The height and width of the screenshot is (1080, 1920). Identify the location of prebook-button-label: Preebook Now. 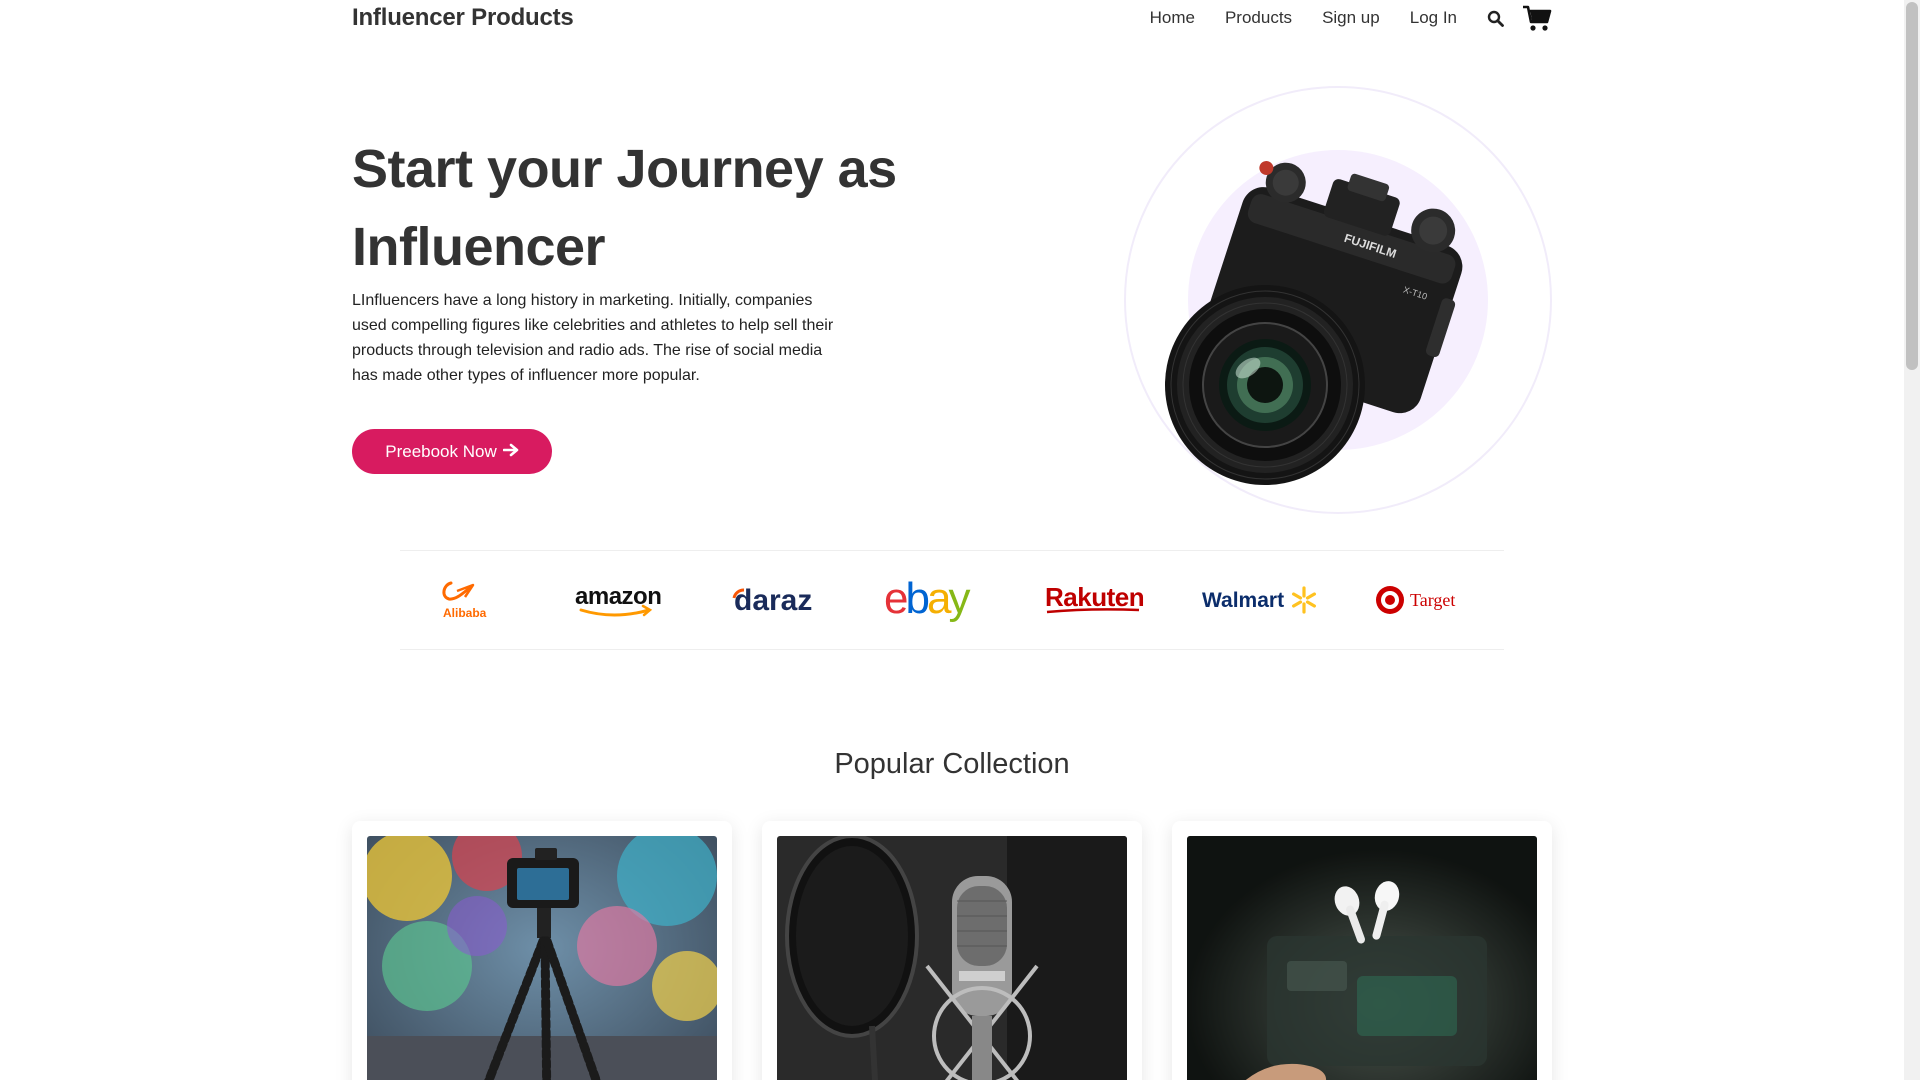
(441, 451).